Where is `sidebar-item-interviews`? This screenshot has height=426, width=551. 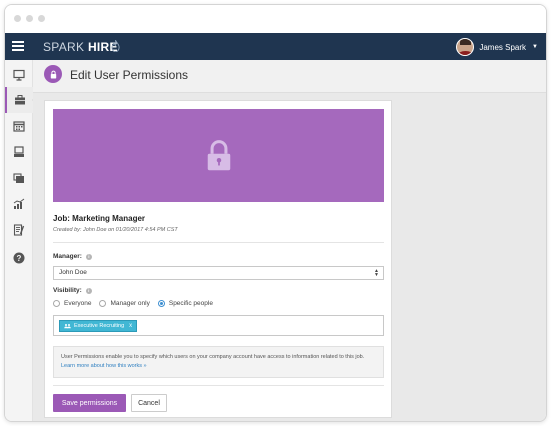
sidebar-item-interviews is located at coordinates (19, 152).